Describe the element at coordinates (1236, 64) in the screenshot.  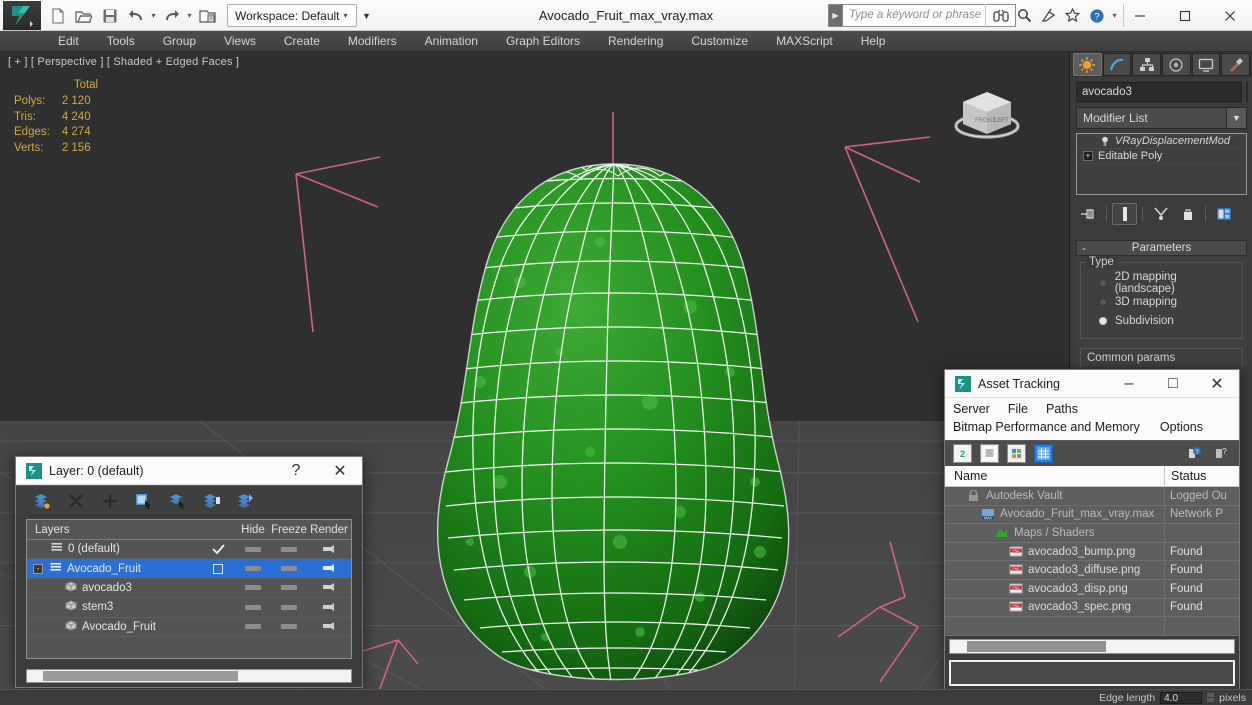
I see `utilities-tab` at that location.